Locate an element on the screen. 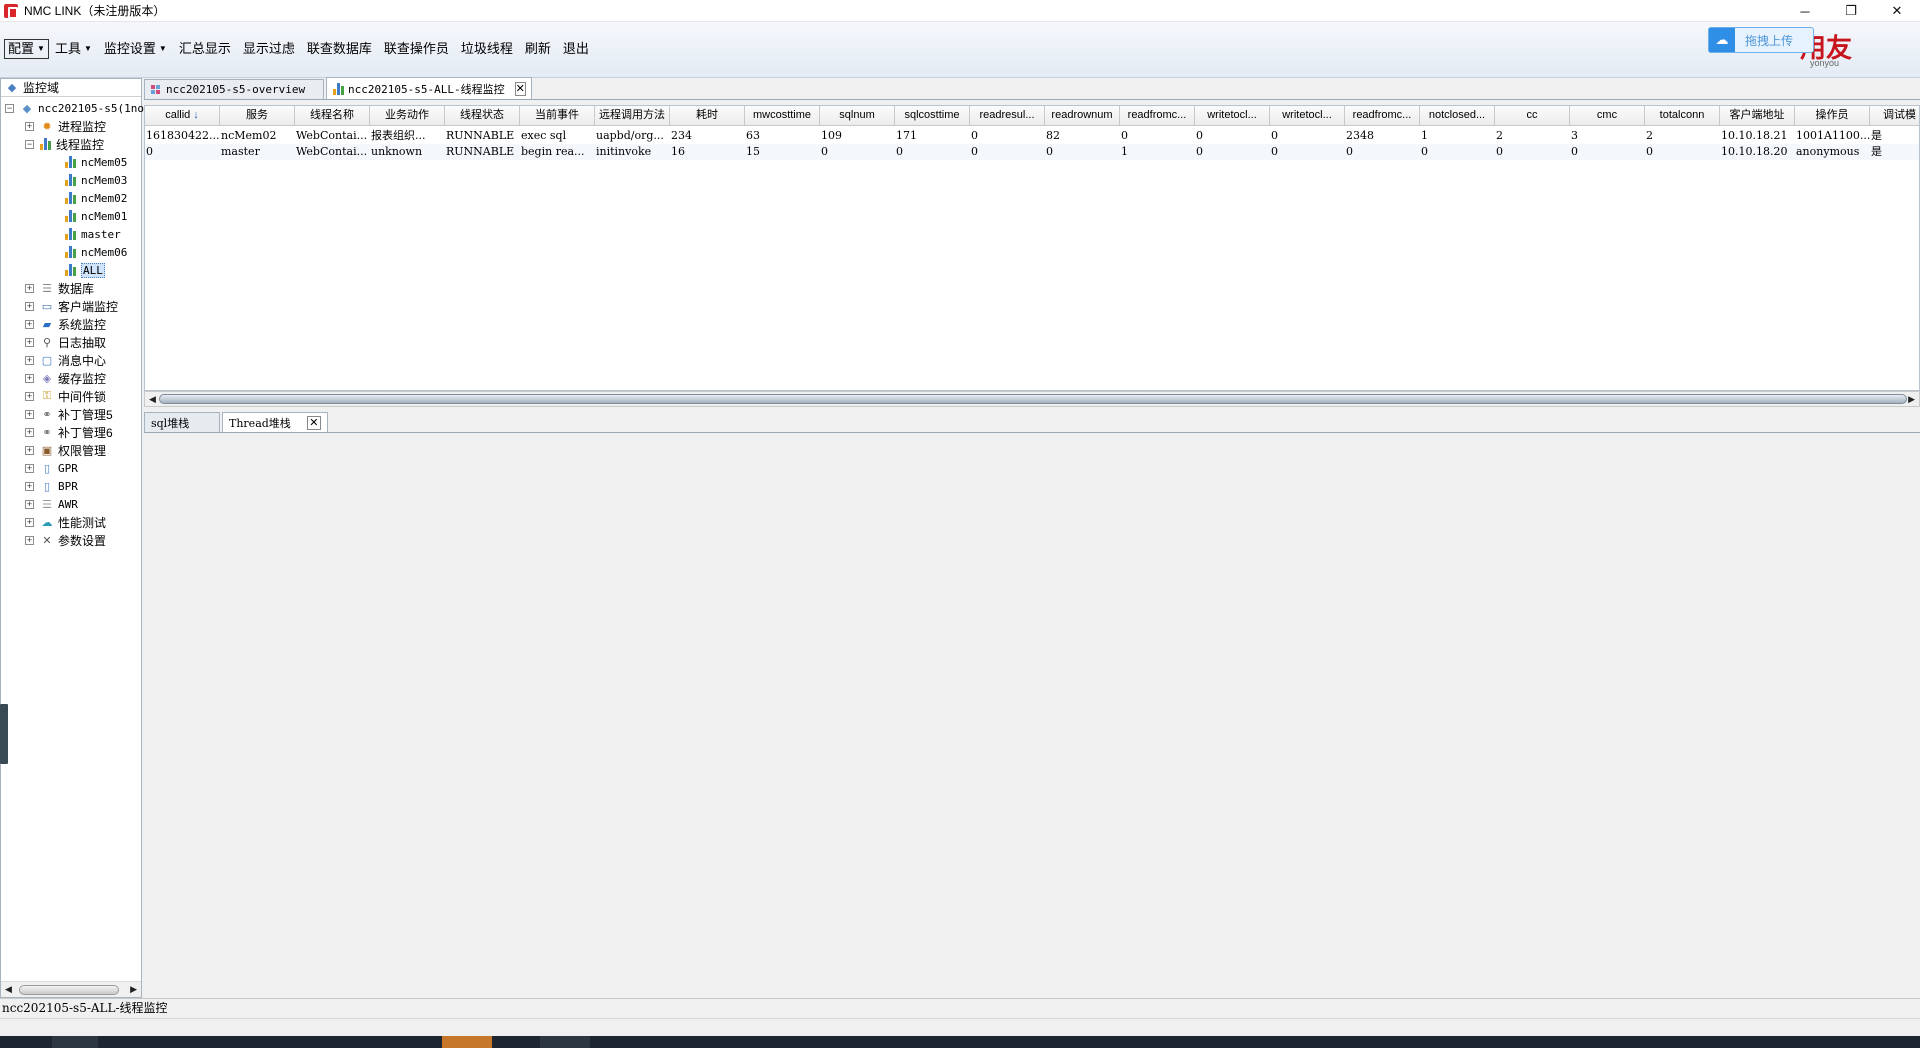  column-header: 线程状态 is located at coordinates (482, 116).